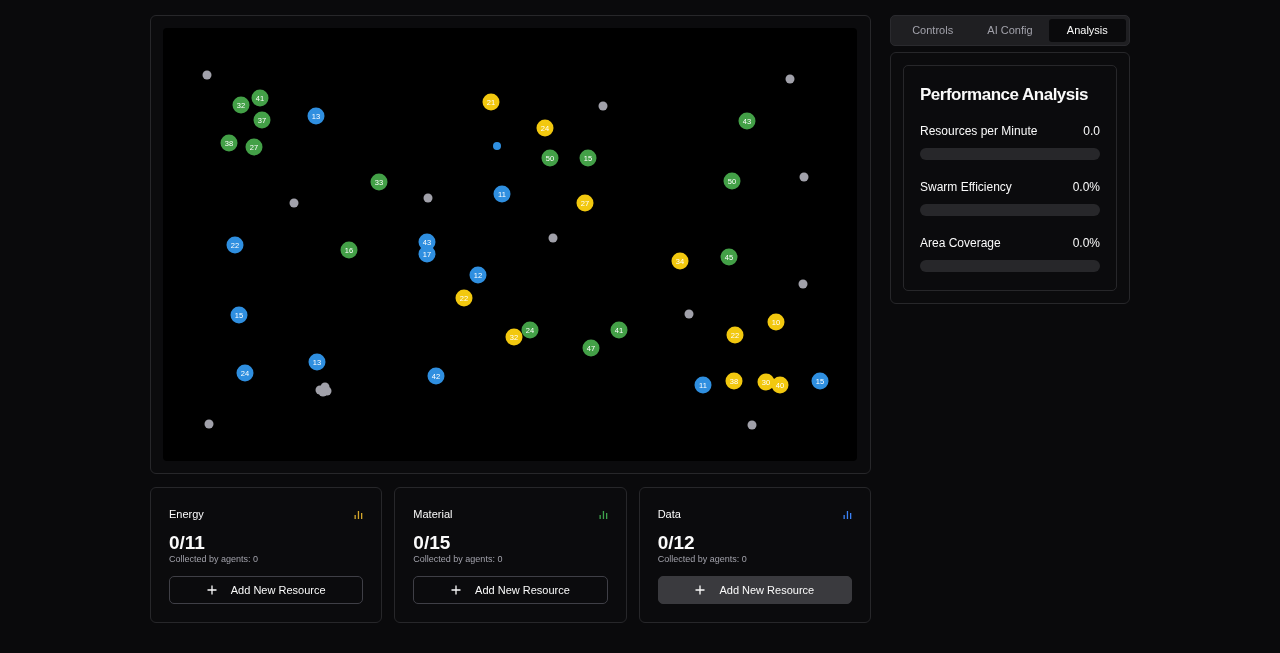 The height and width of the screenshot is (653, 1280). Describe the element at coordinates (933, 30) in the screenshot. I see `tab: Controls` at that location.